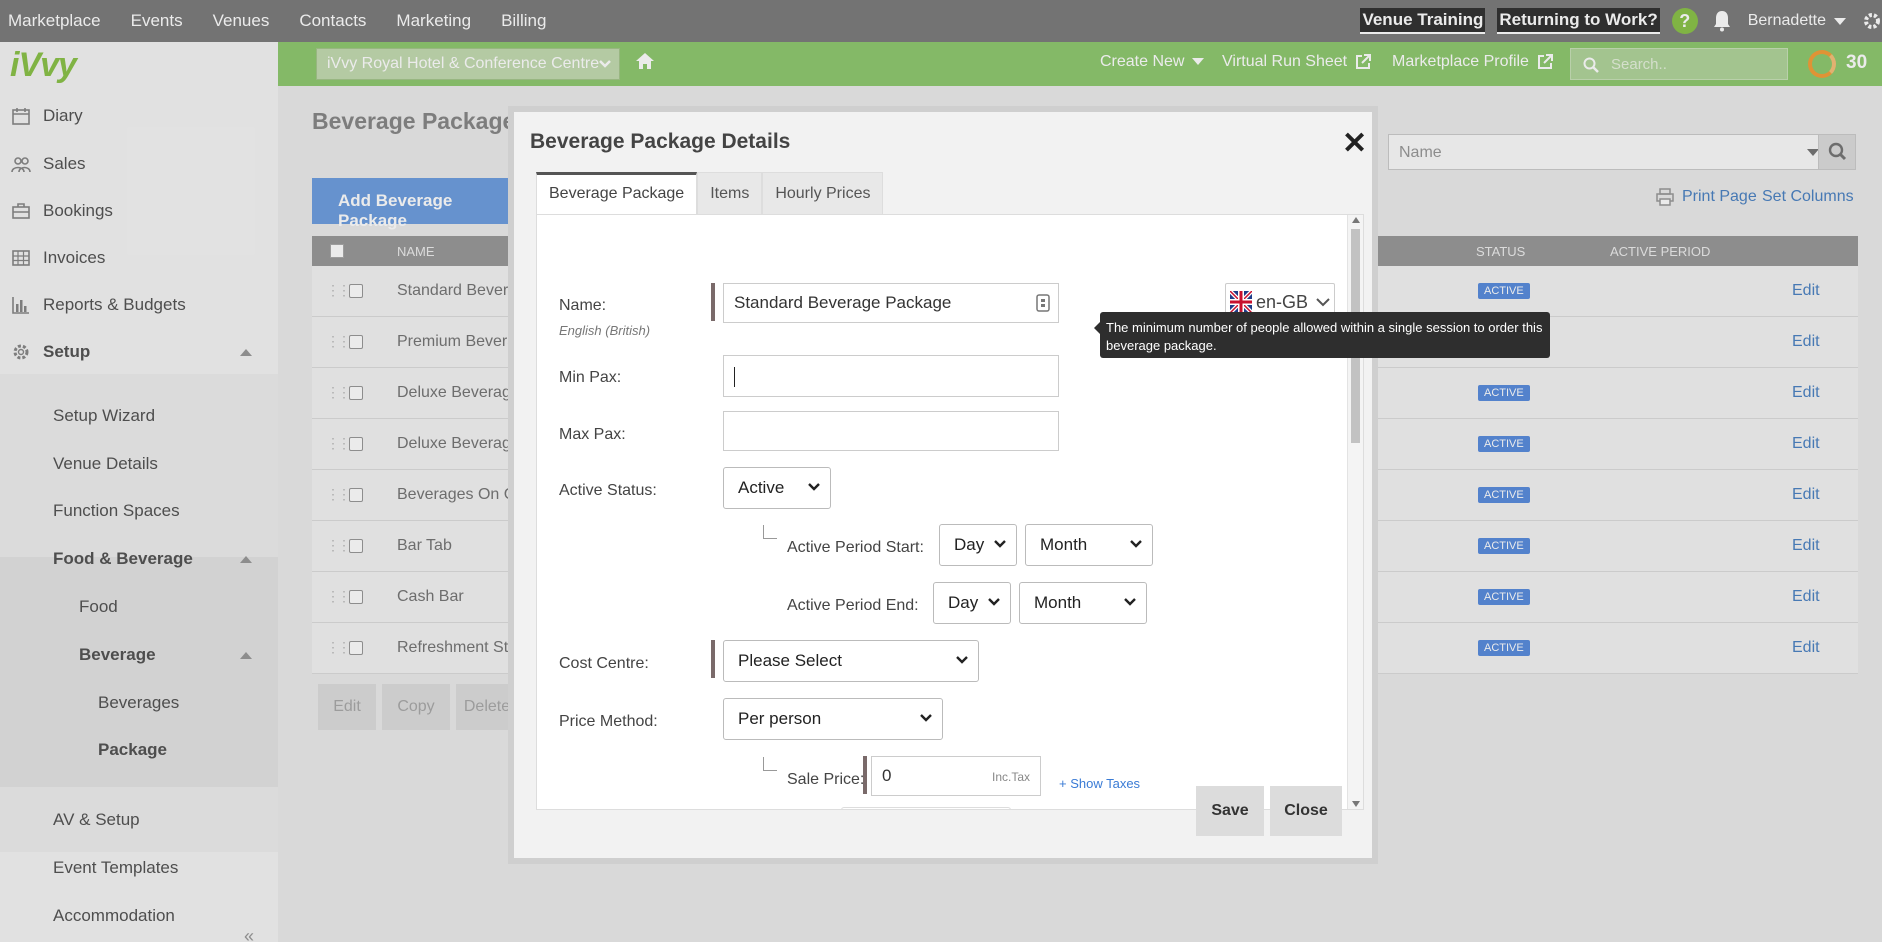 This screenshot has height=942, width=1882. I want to click on cost-centre-value: Please Select, so click(790, 660).